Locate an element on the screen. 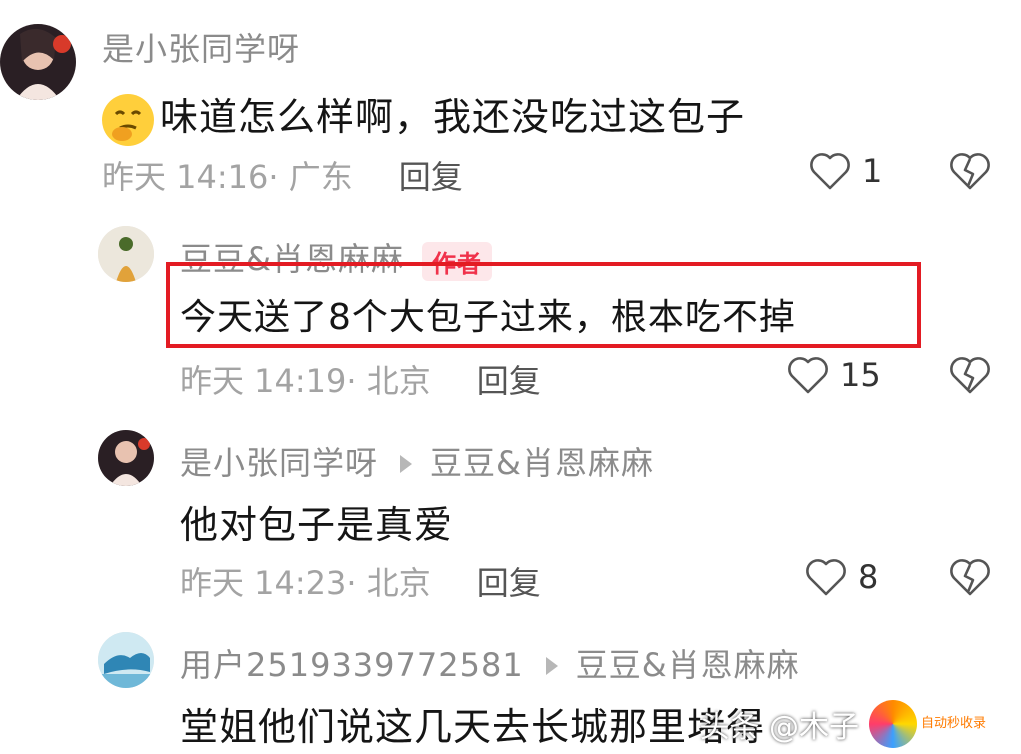 Image resolution: width=1021 pixels, height=754 pixels. watermark-logo-icon is located at coordinates (893, 724).